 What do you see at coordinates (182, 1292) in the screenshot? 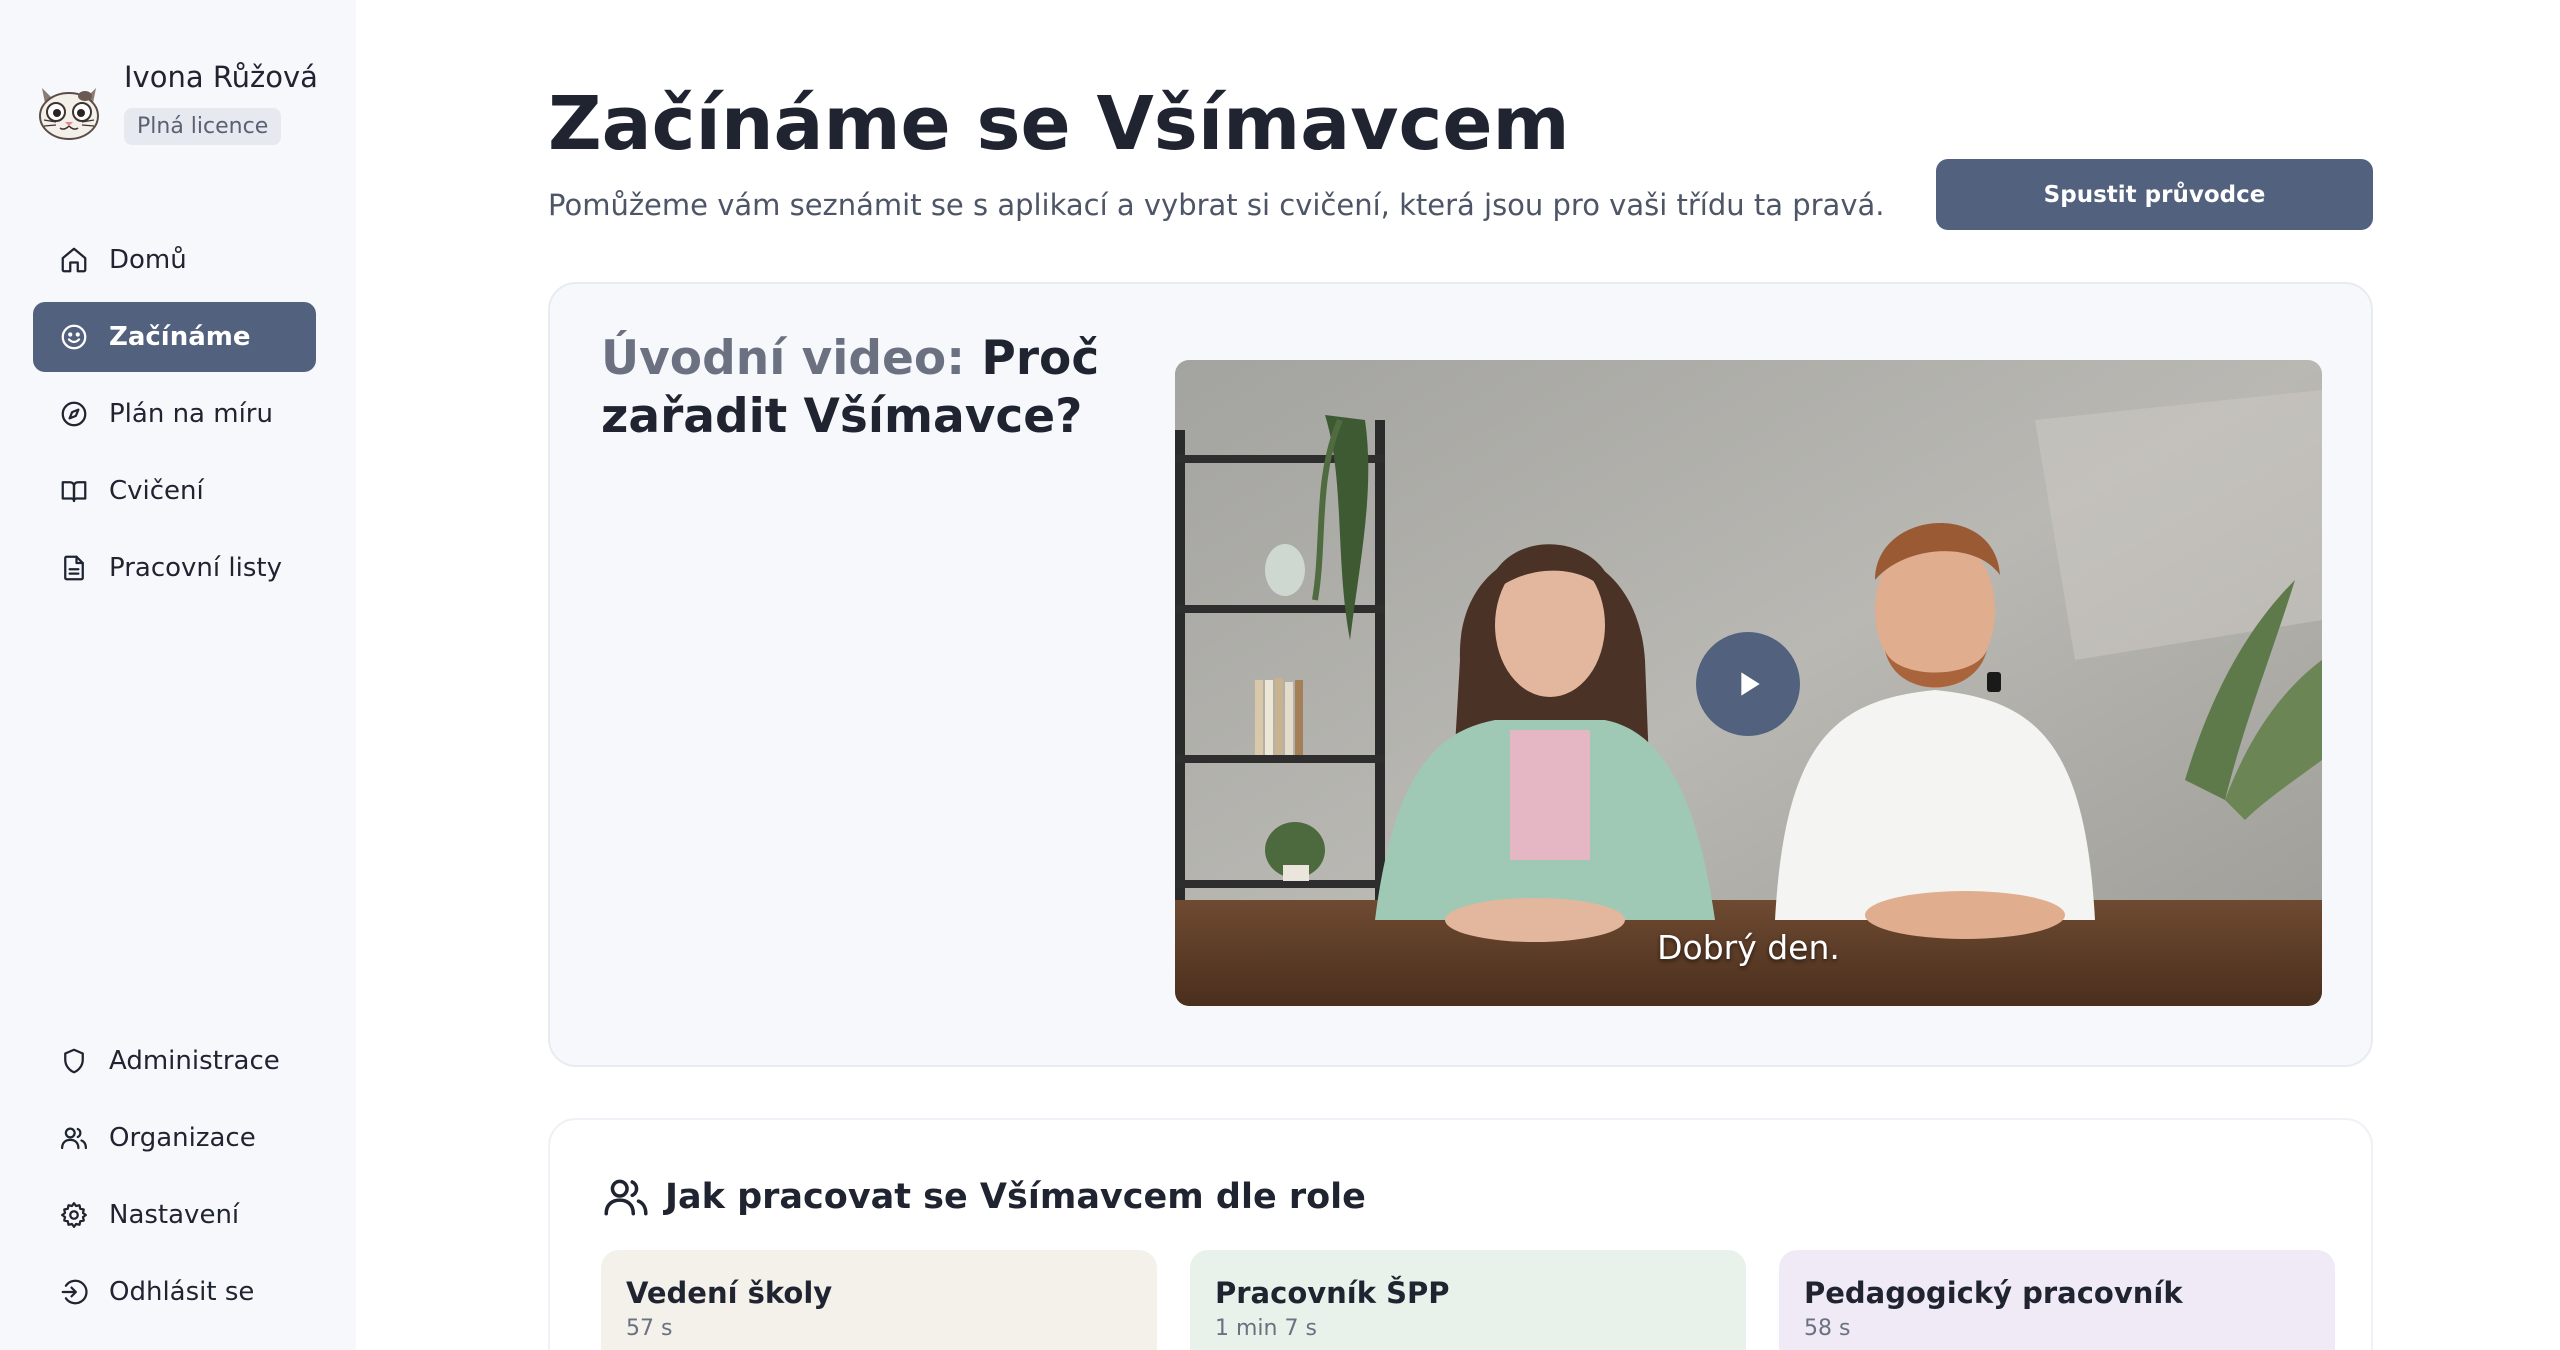
I see `sidebar-item-label: Odhlásit se` at bounding box center [182, 1292].